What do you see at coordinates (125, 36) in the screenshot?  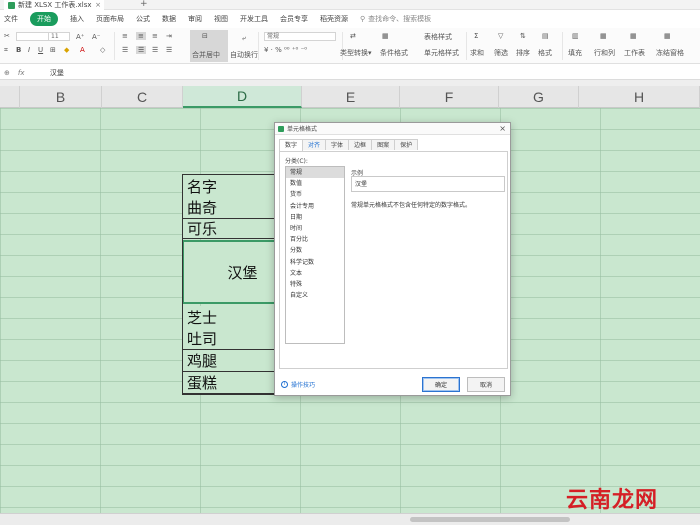 I see `align-top-icon: ≡` at bounding box center [125, 36].